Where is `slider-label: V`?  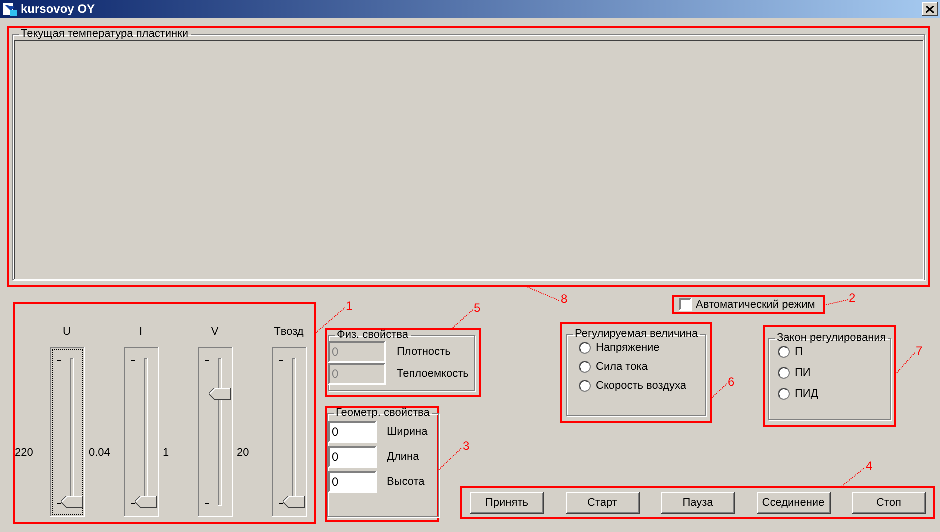 slider-label: V is located at coordinates (215, 333).